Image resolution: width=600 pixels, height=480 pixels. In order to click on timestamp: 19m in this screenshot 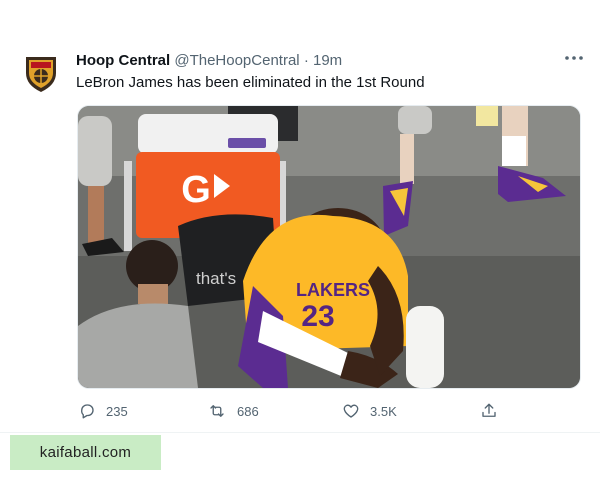, I will do `click(327, 60)`.